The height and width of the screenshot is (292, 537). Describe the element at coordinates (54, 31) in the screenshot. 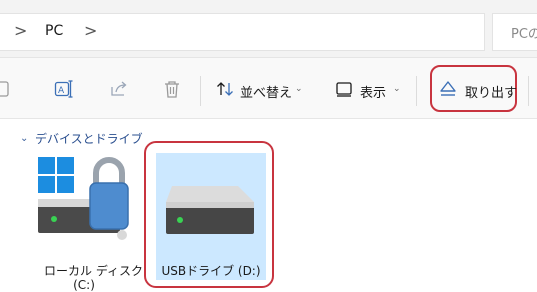

I see `breadcrumb-pc: PC` at that location.